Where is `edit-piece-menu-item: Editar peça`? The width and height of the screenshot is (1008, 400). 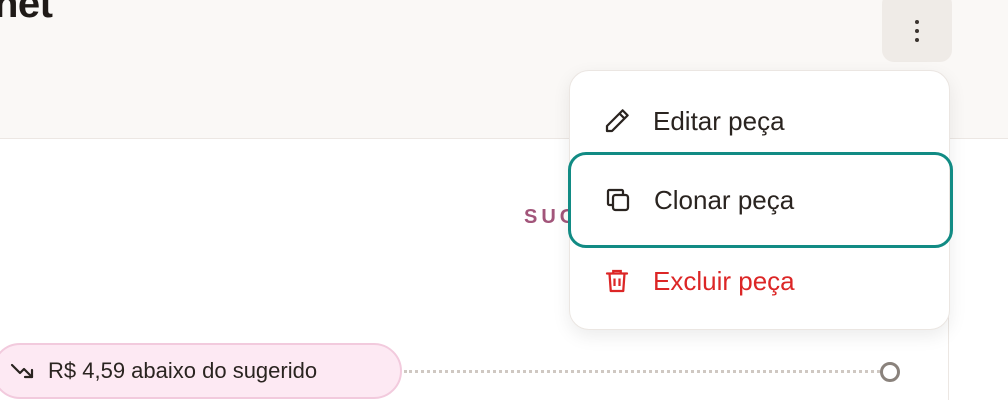 edit-piece-menu-item: Editar peça is located at coordinates (760, 121).